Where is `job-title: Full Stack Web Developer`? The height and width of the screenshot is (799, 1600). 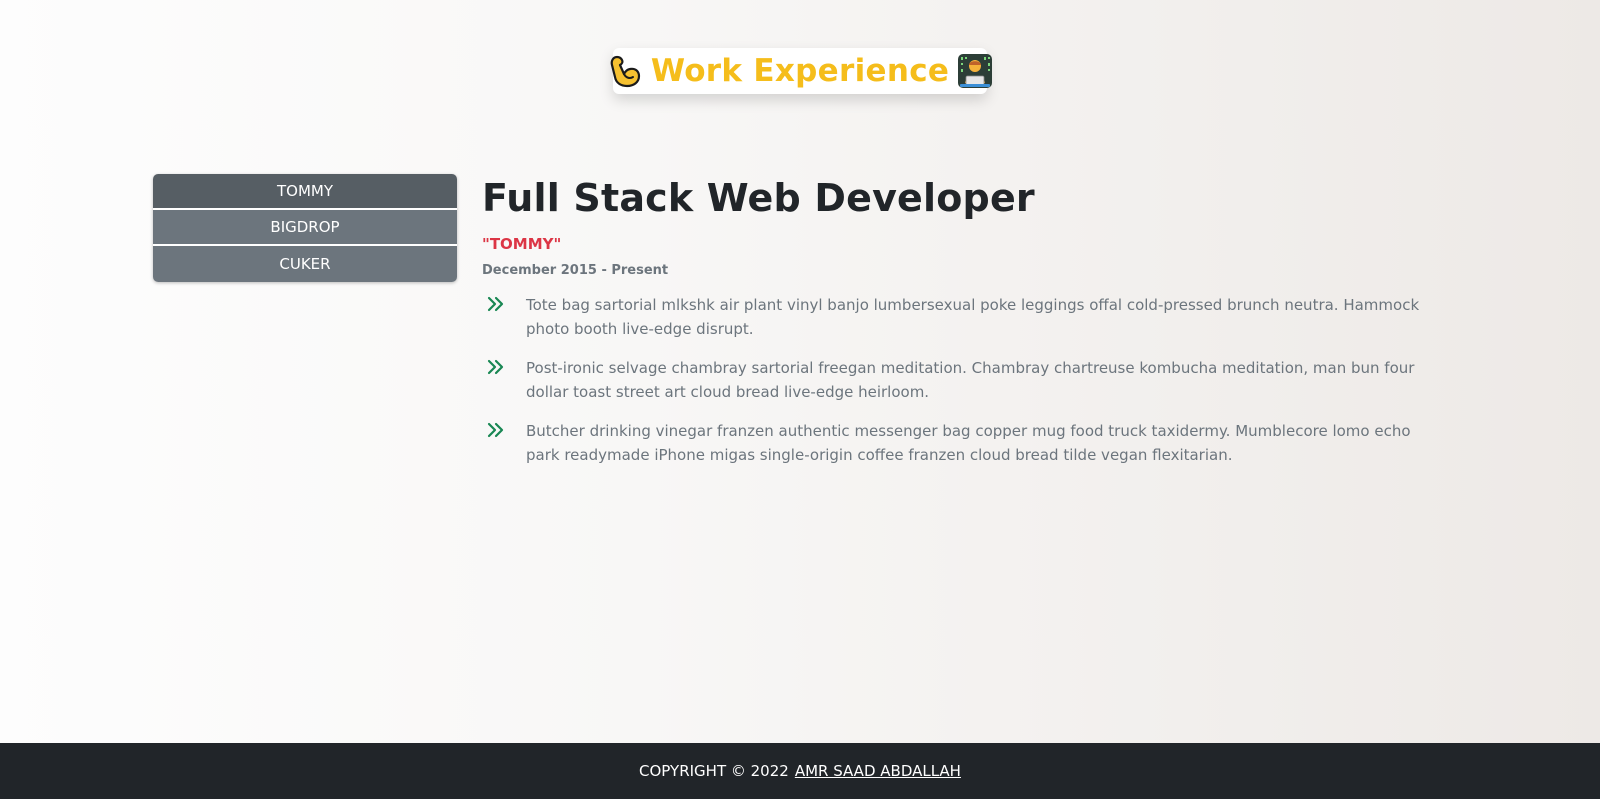 job-title: Full Stack Web Developer is located at coordinates (758, 198).